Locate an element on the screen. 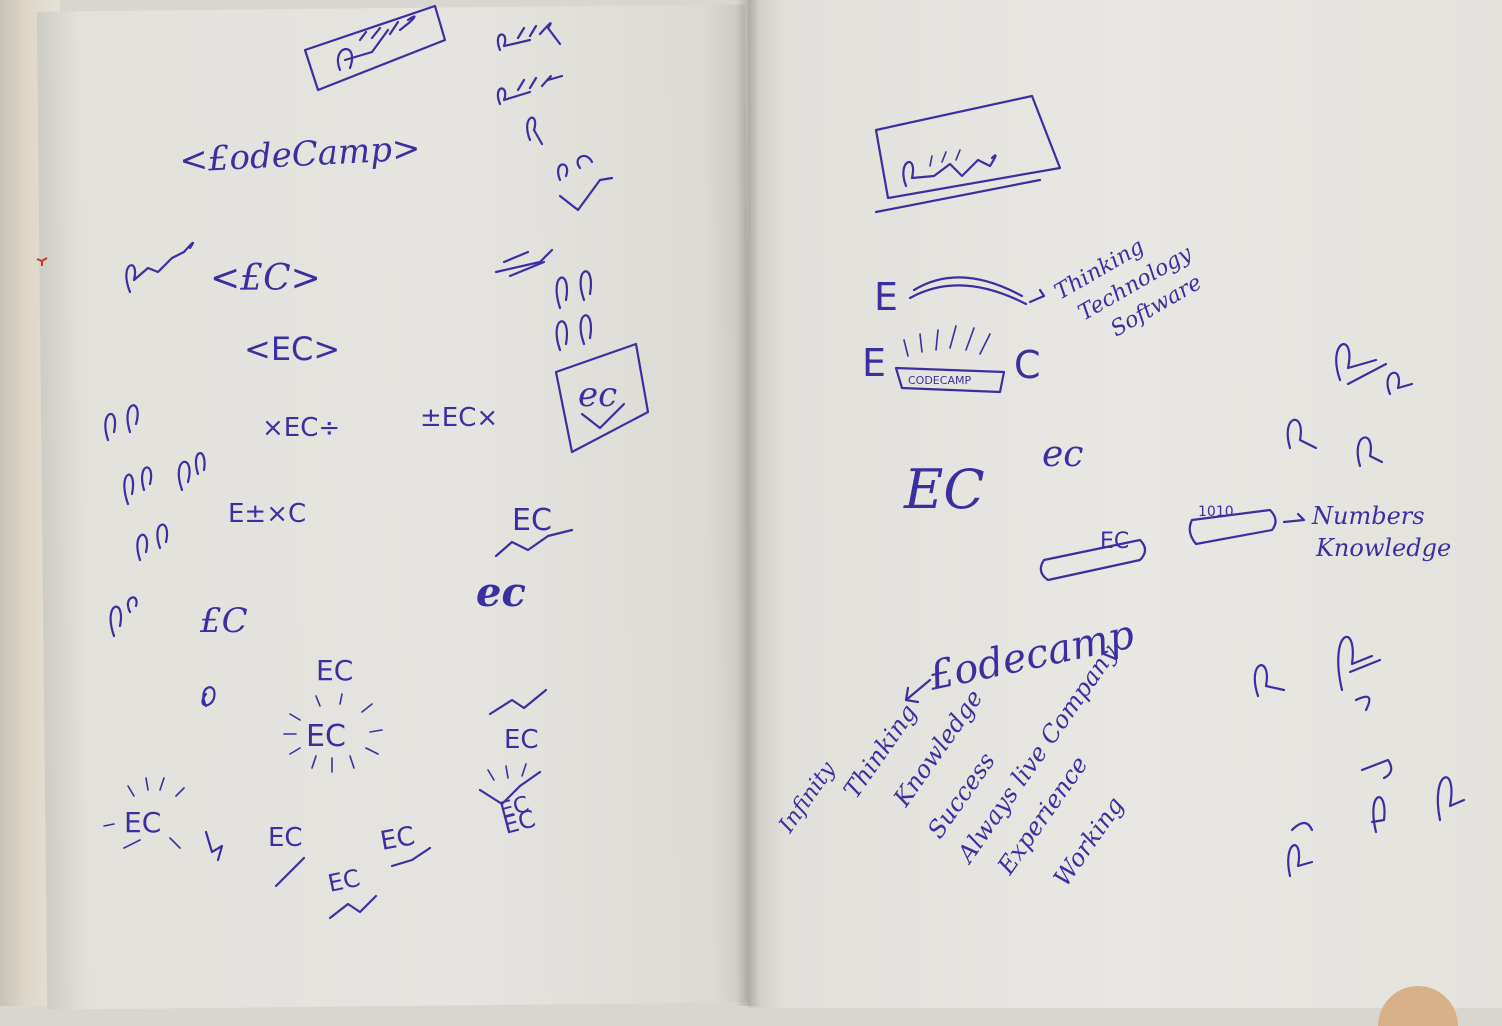 The width and height of the screenshot is (1502, 1026). notebook-gutter is located at coordinates (748, 503).